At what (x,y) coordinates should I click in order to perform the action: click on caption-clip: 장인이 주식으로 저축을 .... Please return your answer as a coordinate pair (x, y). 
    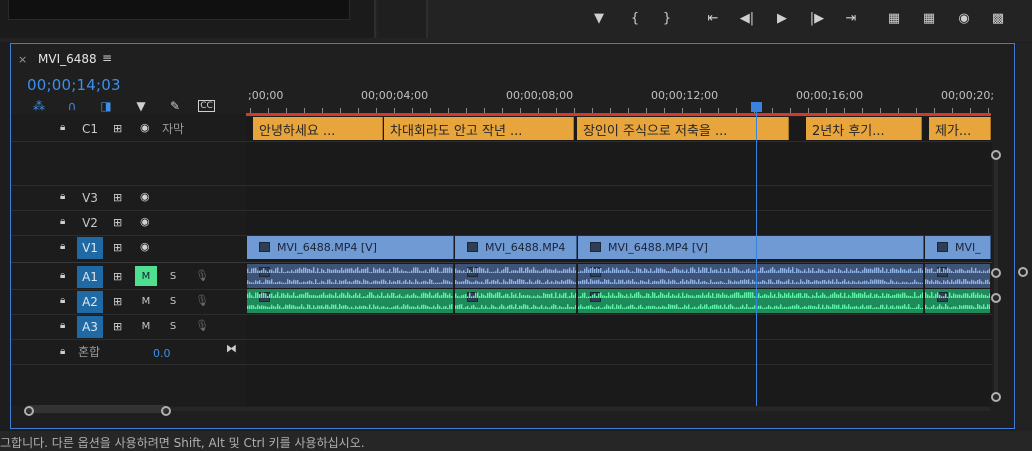
    Looking at the image, I should click on (683, 128).